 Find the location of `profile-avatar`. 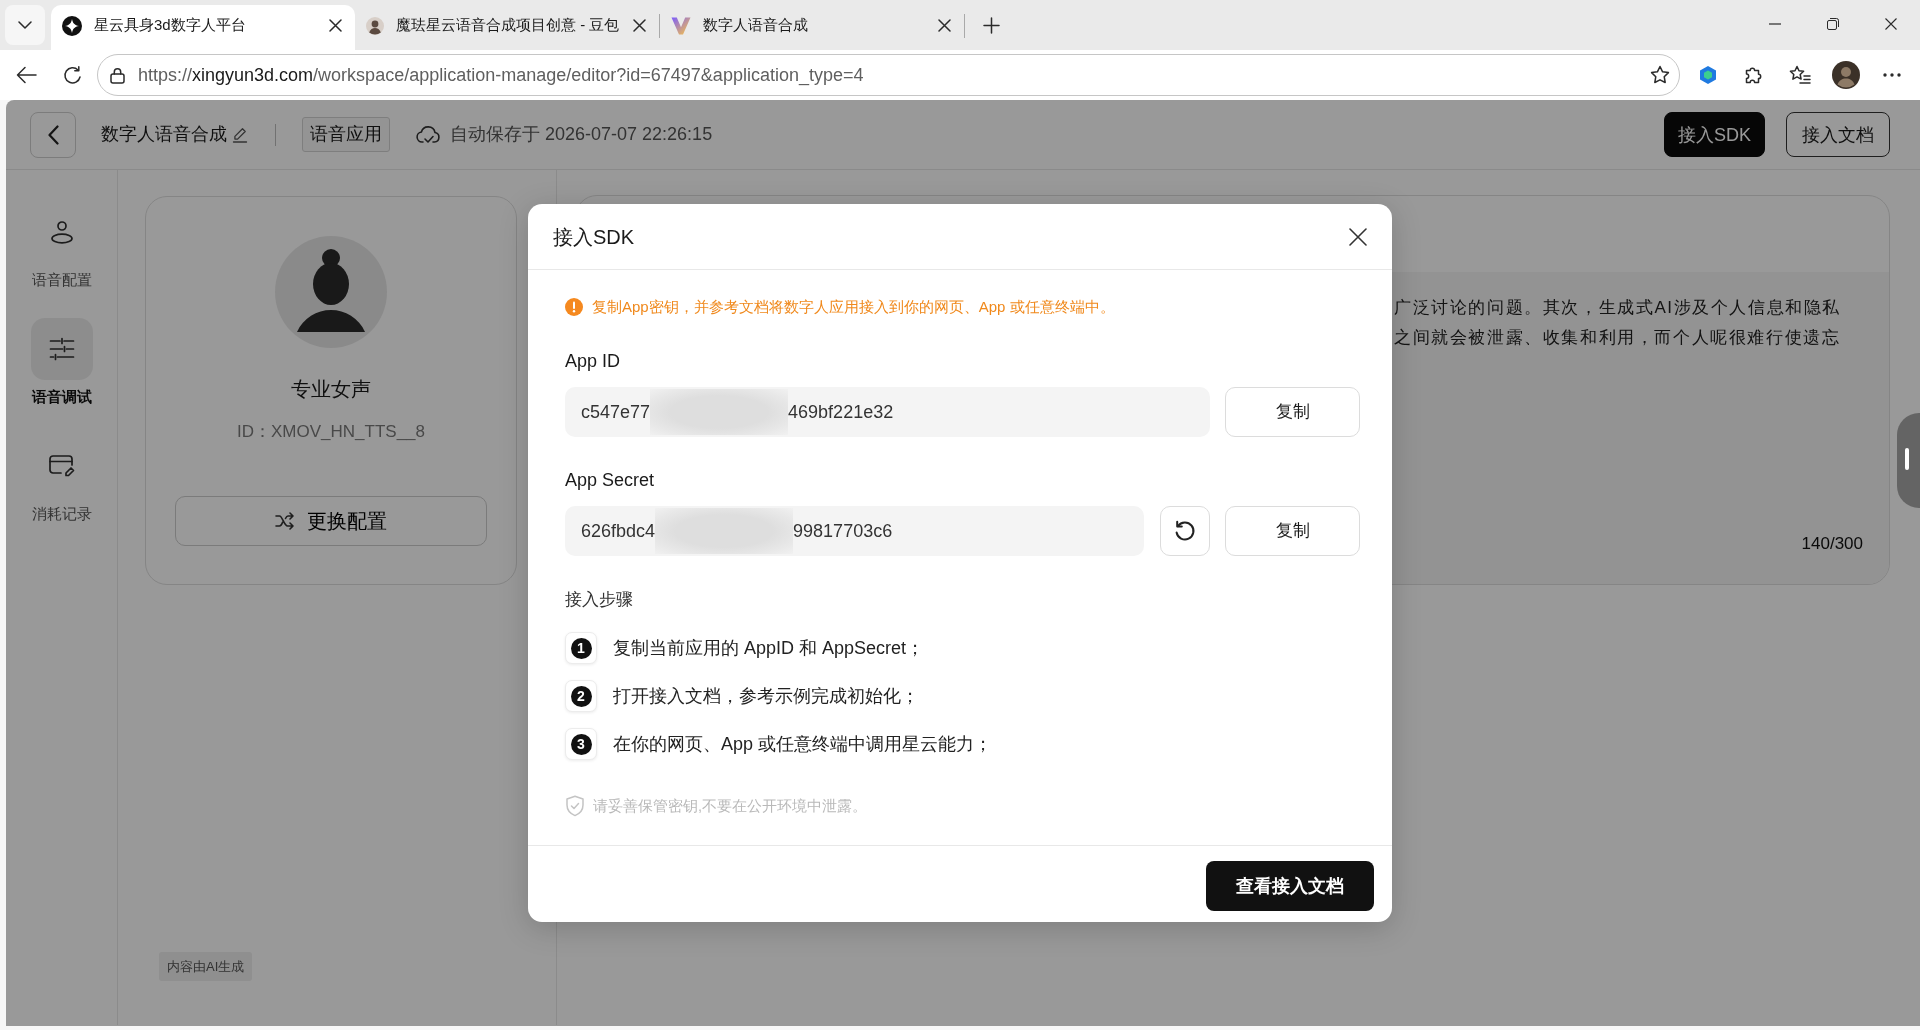

profile-avatar is located at coordinates (1846, 75).